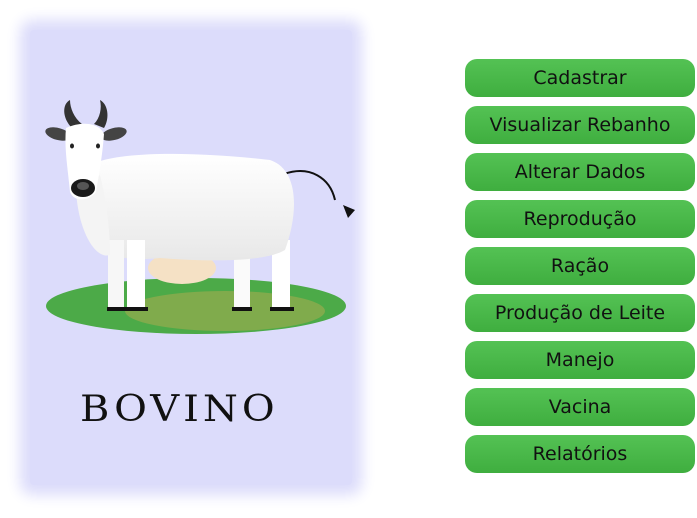 Image resolution: width=697 pixels, height=518 pixels. Describe the element at coordinates (580, 125) in the screenshot. I see `menu-button-visualizar-rebanho: Visualizar Rebanho` at that location.